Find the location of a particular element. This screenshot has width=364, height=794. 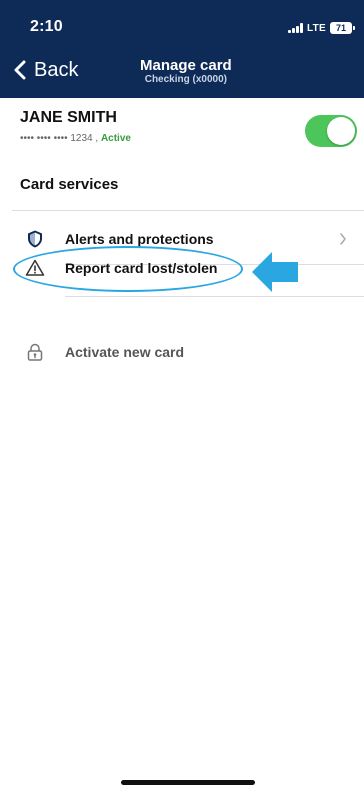

service-report-lost-stolen: Report card lost/stolen is located at coordinates (182, 268).